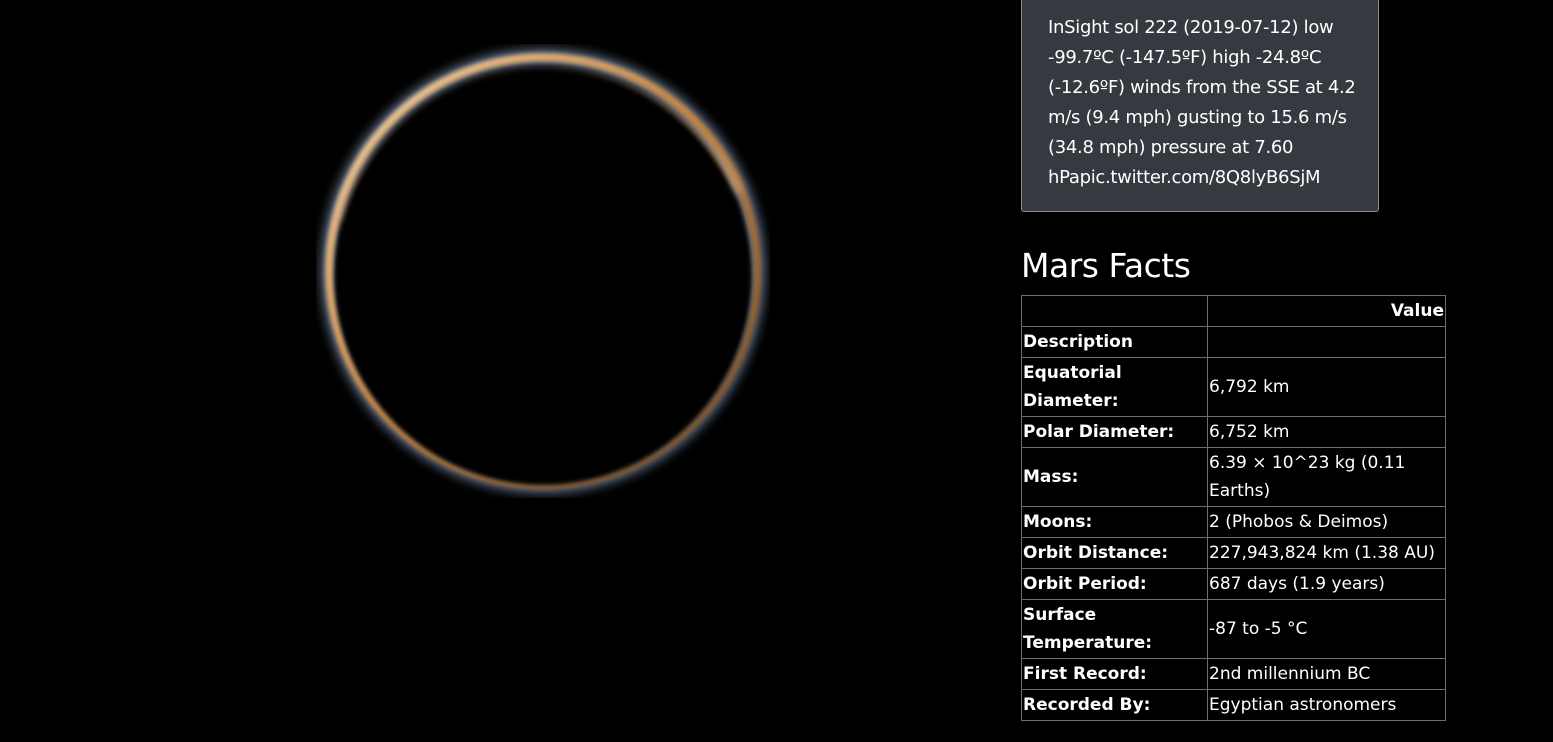 The height and width of the screenshot is (742, 1553). What do you see at coordinates (1326, 522) in the screenshot?
I see `row-value: 2 (Phobos & Deimos)` at bounding box center [1326, 522].